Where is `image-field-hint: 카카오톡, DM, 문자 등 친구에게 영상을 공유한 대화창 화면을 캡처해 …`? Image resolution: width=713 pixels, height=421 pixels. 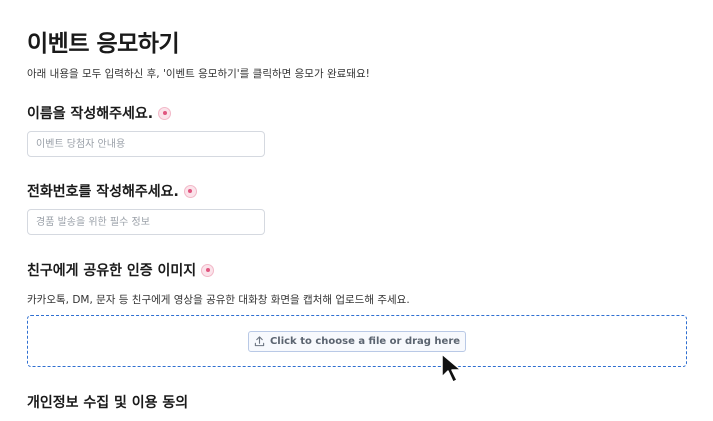 image-field-hint: 카카오톡, DM, 문자 등 친구에게 영상을 공유한 대화창 화면을 캡처해 … is located at coordinates (218, 300).